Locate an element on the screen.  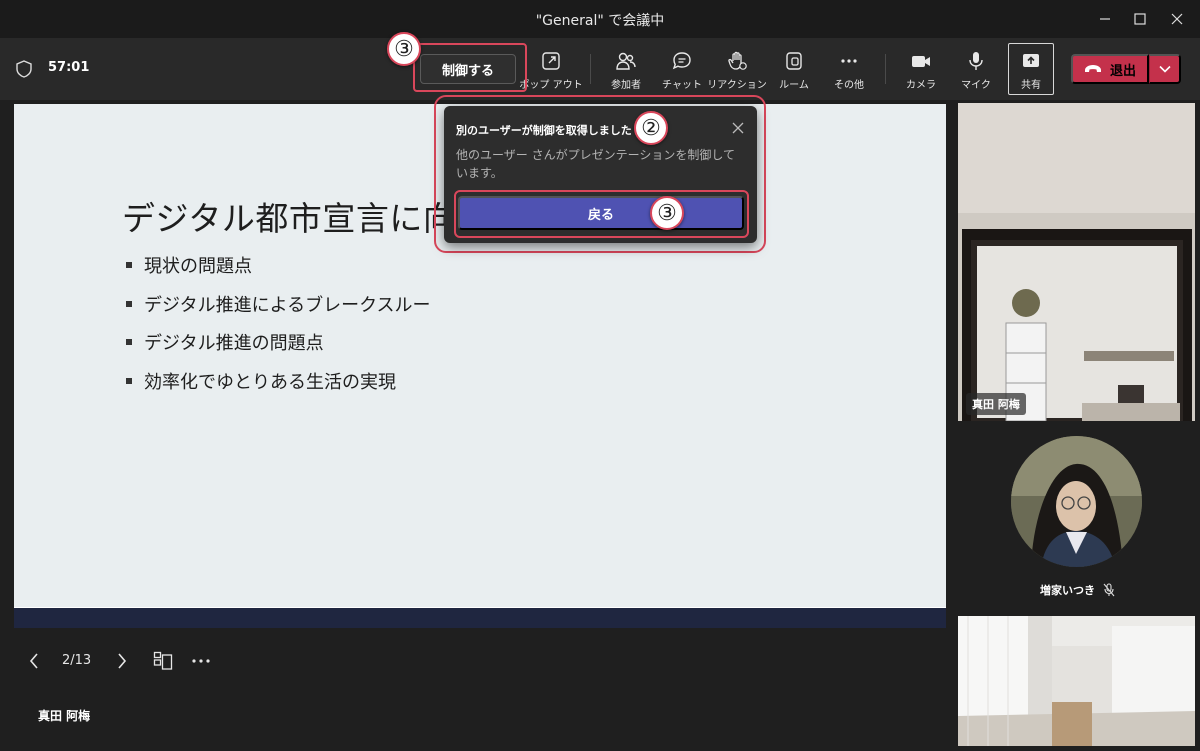
slide-footer-bar is located at coordinates (480, 618).